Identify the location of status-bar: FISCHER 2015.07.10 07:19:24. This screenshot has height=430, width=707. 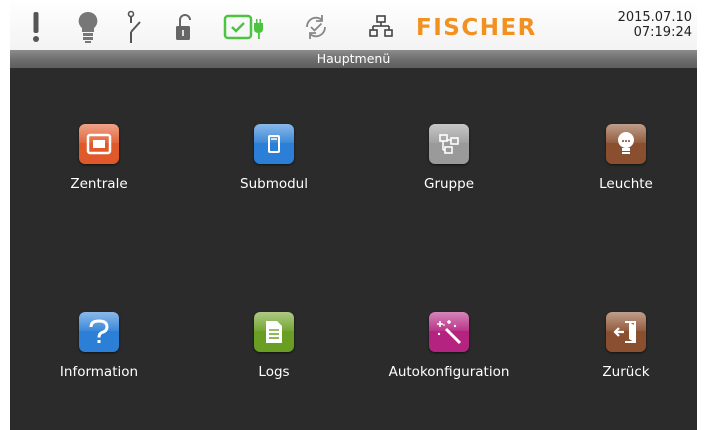
(353, 25).